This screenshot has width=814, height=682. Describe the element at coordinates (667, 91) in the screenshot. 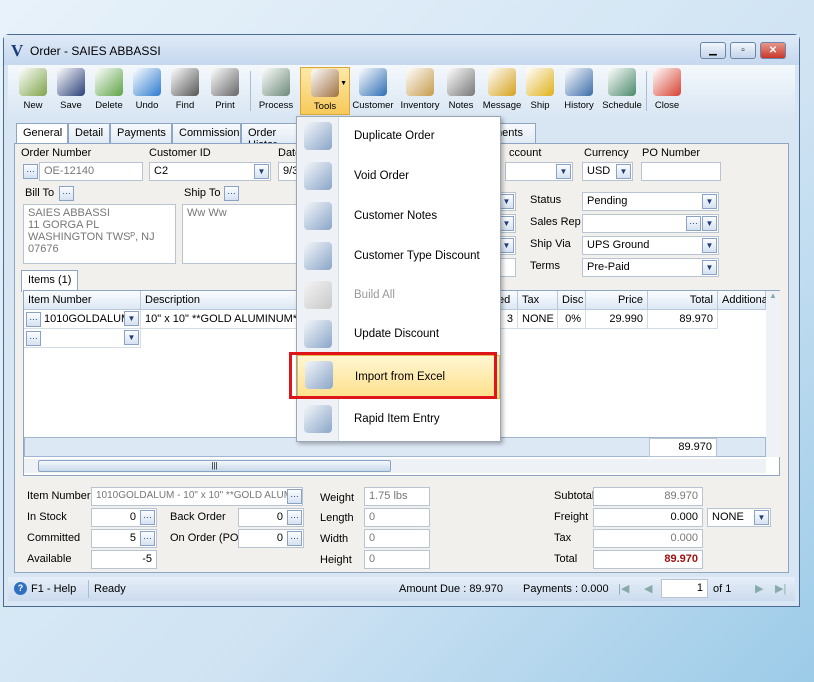

I see `toolbar-close-button: Close` at that location.